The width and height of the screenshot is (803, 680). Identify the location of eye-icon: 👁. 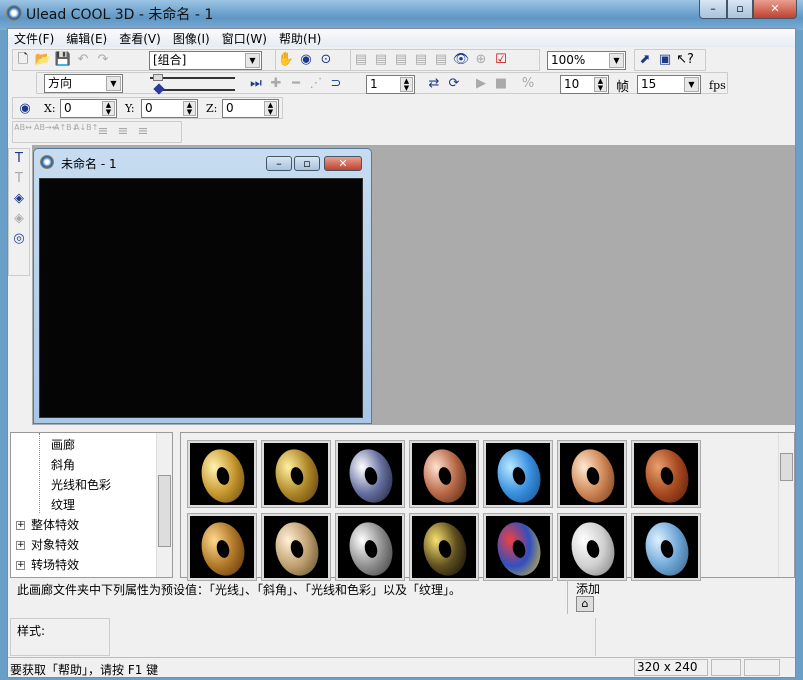
(461, 60).